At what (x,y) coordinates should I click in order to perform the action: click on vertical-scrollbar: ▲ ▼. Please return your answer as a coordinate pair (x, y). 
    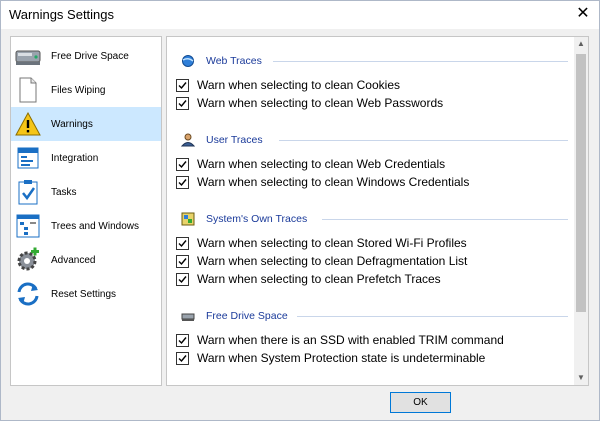
    Looking at the image, I should click on (581, 211).